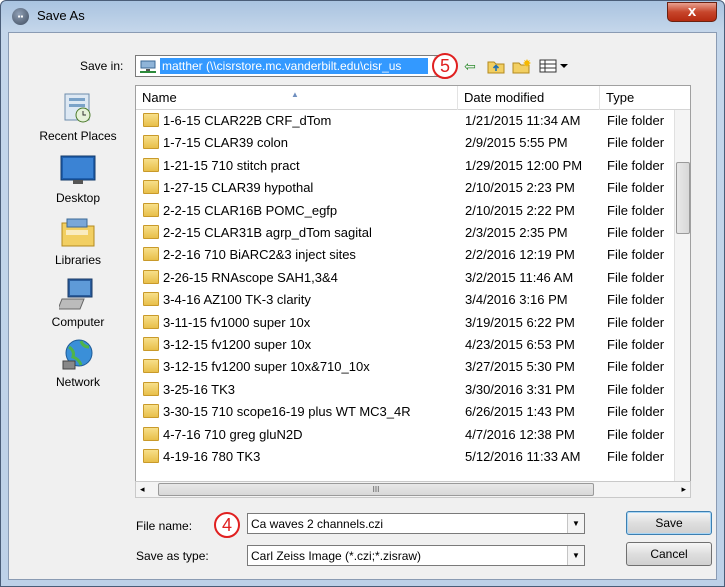  I want to click on file-name-cell: 3-30-15 710 scope16-19 plus WT MC3_4R, so click(301, 411).